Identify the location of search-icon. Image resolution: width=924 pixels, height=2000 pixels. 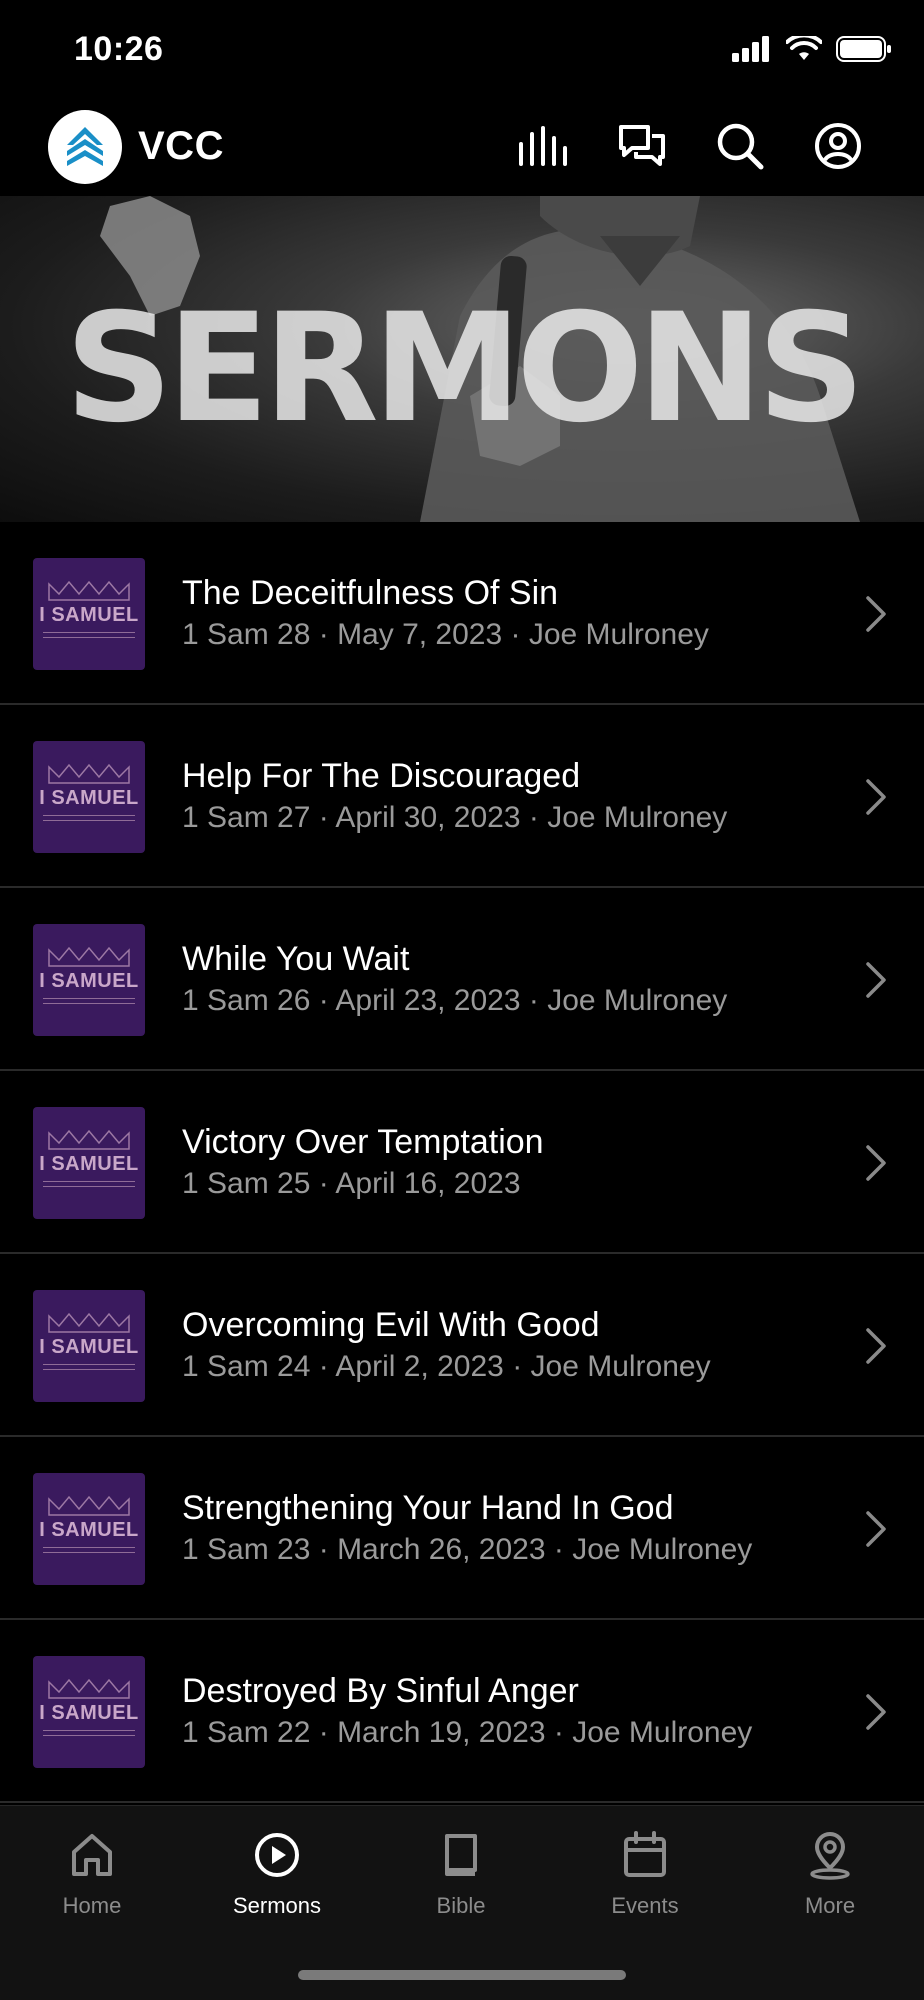
(740, 146).